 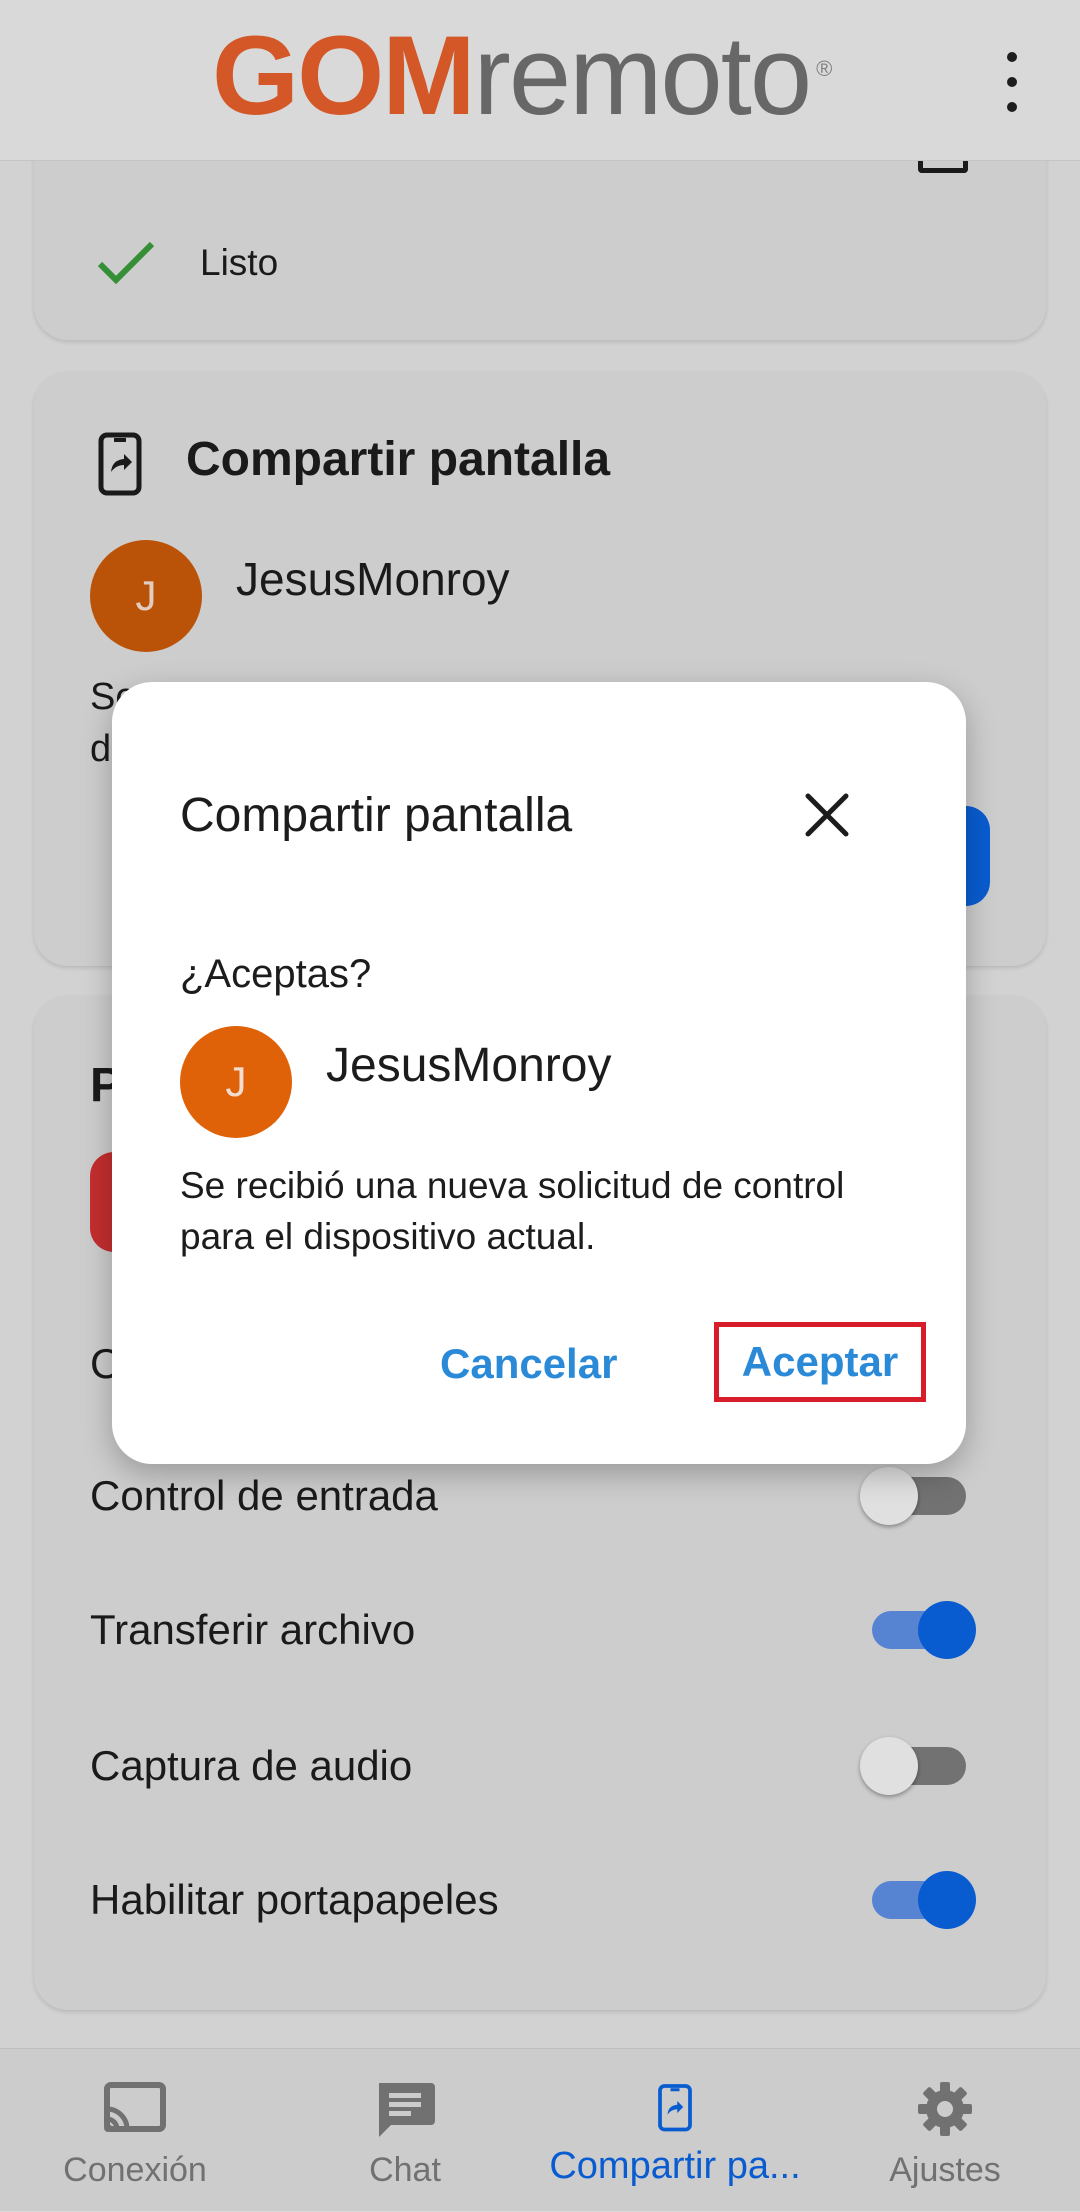 What do you see at coordinates (469, 1065) in the screenshot?
I see `requesting-user-name: JesusMonroy` at bounding box center [469, 1065].